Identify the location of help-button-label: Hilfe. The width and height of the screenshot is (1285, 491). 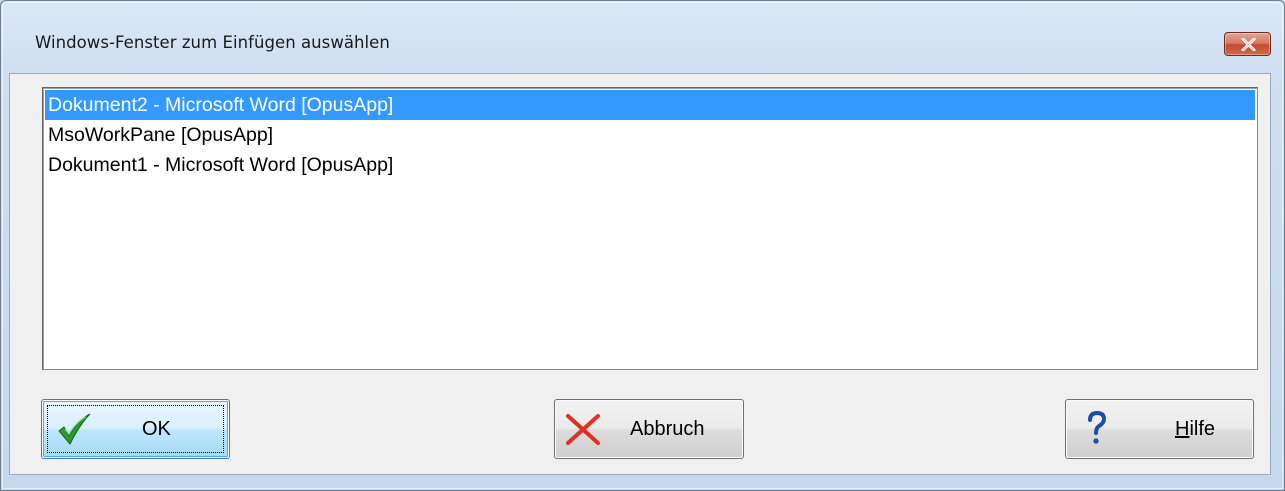
(1195, 429).